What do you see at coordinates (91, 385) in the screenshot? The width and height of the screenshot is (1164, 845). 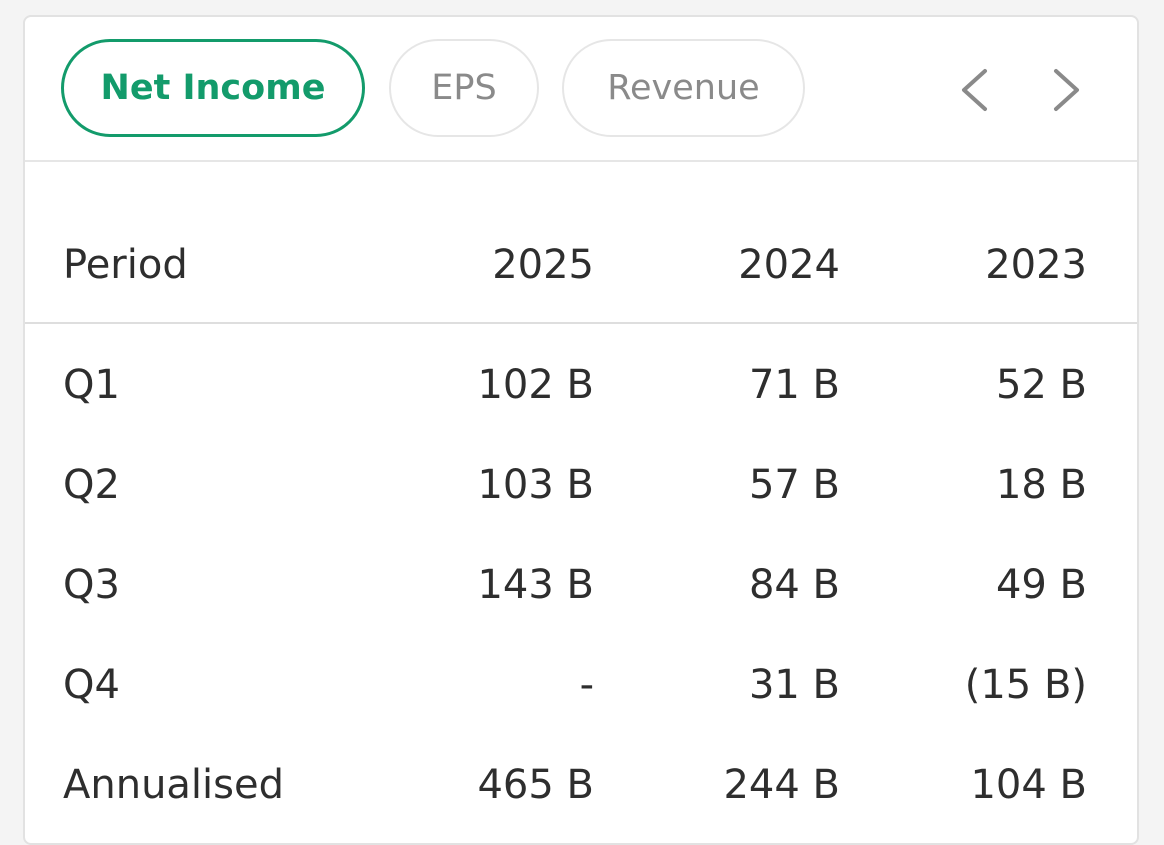 I see `row-period: Q1` at bounding box center [91, 385].